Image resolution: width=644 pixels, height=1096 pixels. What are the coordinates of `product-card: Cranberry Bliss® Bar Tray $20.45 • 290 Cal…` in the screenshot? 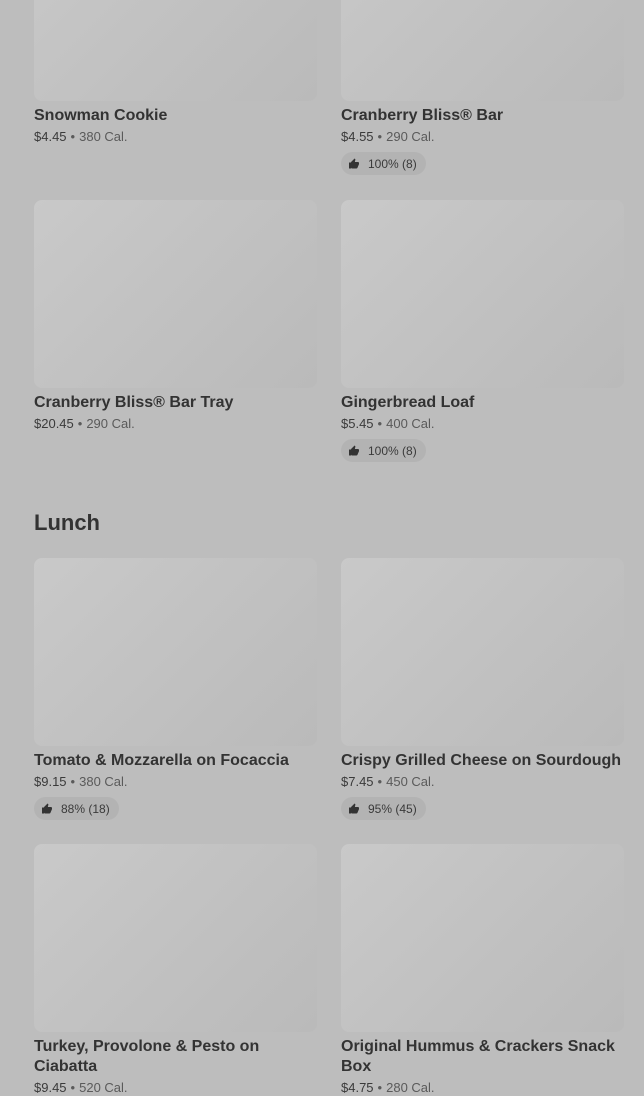 It's located at (175, 316).